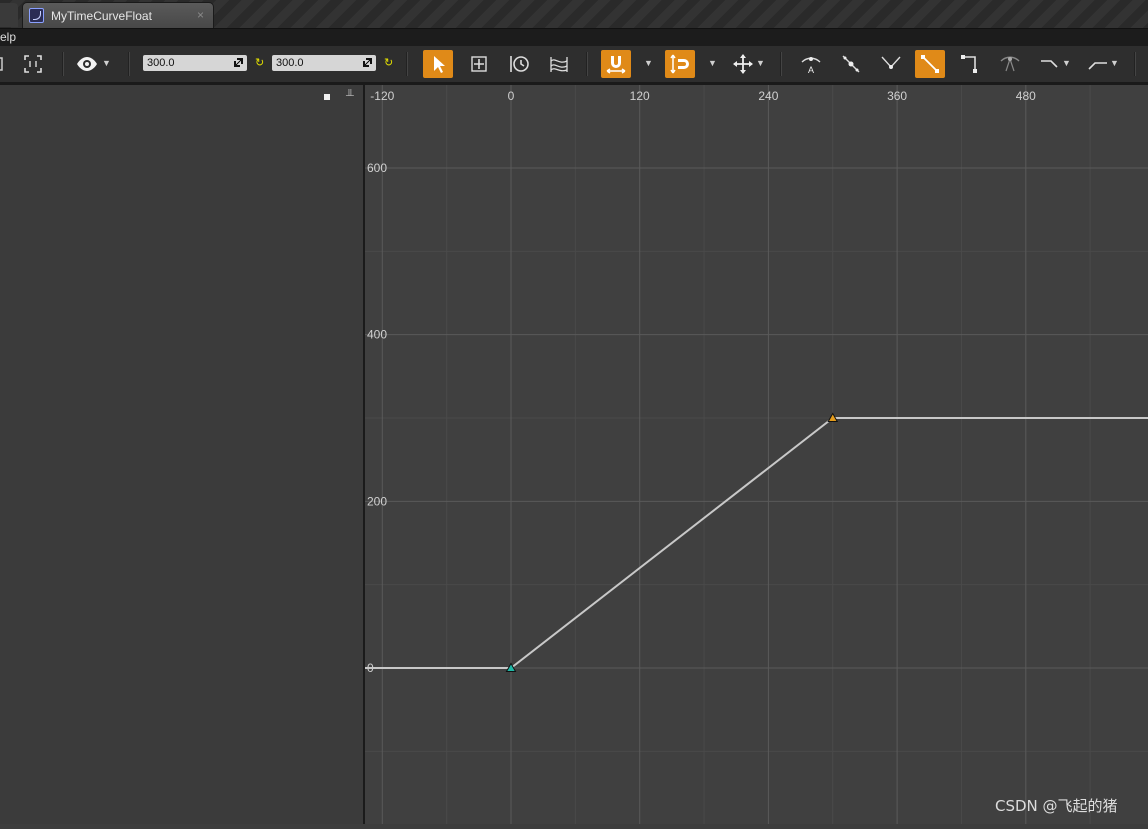 This screenshot has width=1148, height=829. What do you see at coordinates (324, 63) in the screenshot?
I see `value-field-2: 300.0` at bounding box center [324, 63].